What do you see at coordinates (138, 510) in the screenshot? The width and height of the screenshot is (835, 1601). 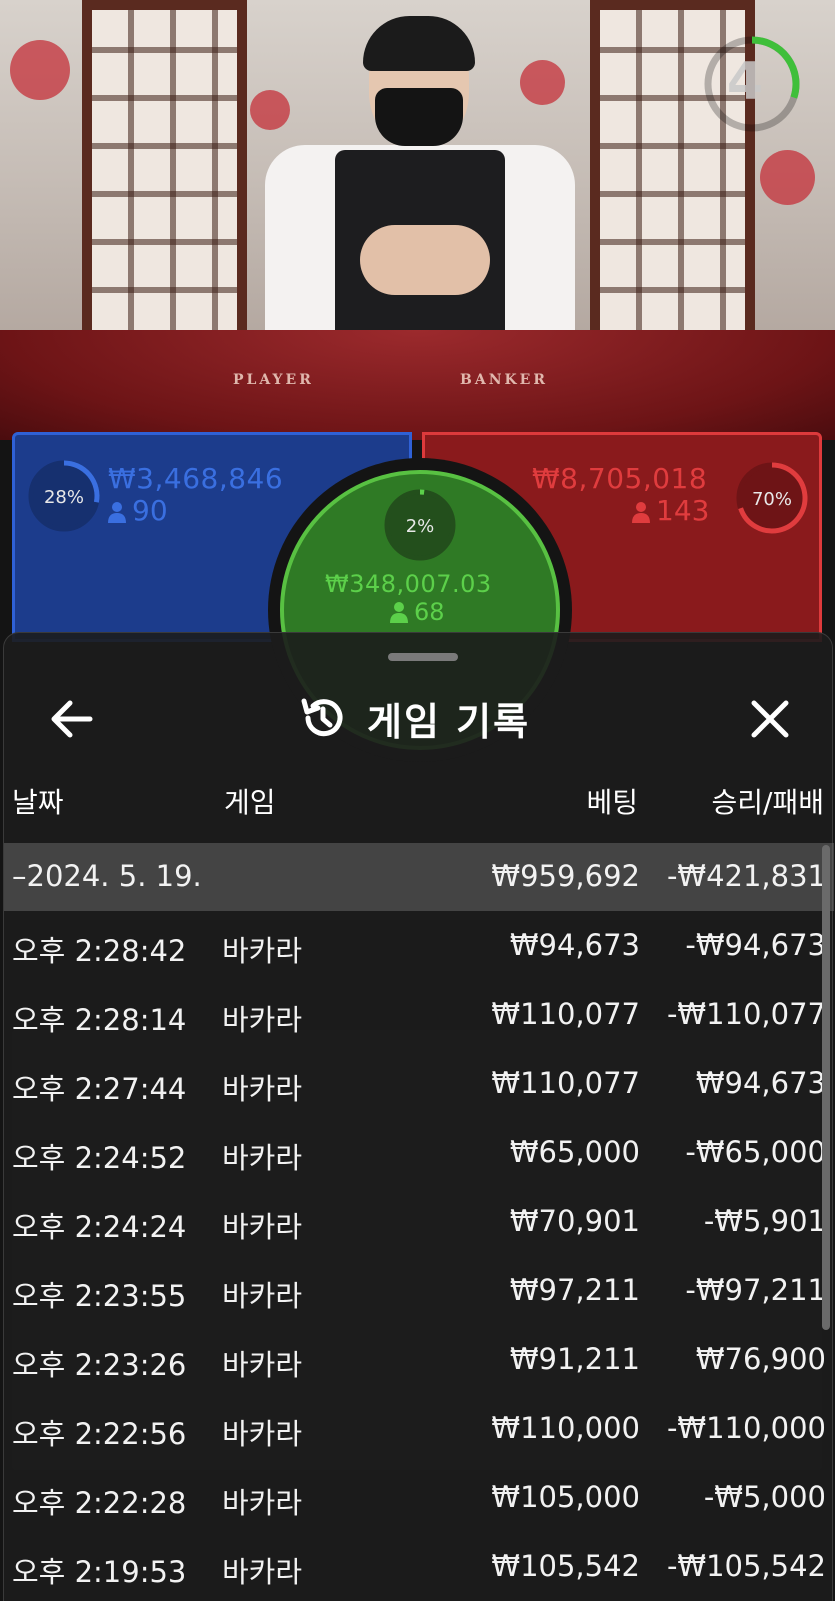 I see `player-bettor-count: 90` at bounding box center [138, 510].